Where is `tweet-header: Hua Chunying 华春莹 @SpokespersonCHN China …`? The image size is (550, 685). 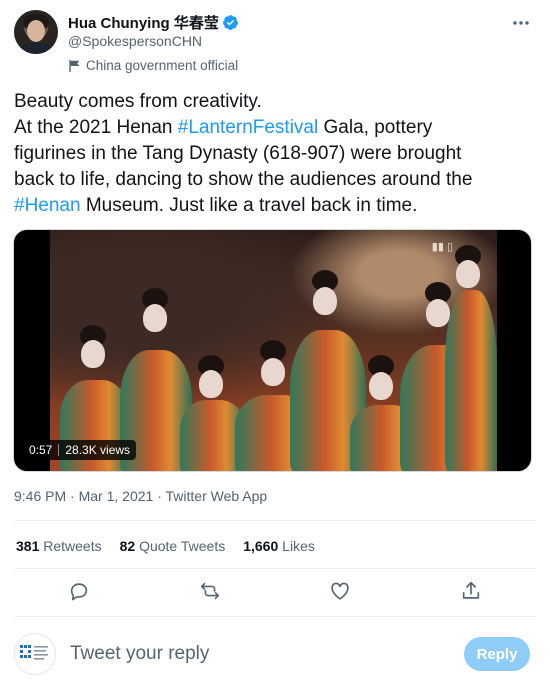 tweet-header: Hua Chunying 华春莹 @SpokespersonCHN China … is located at coordinates (275, 42).